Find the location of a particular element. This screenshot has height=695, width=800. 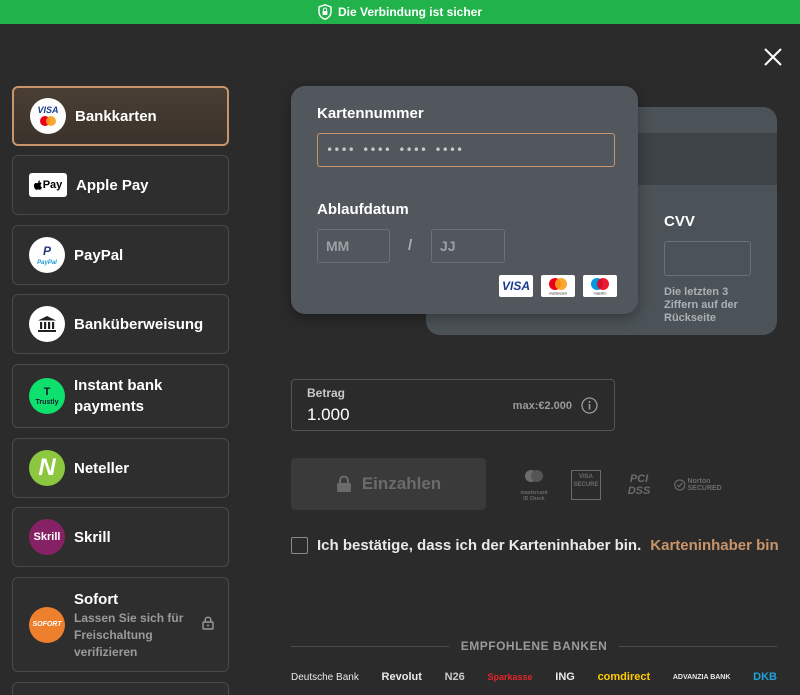

mastercard-id-check-logo: mastercard ID Check is located at coordinates (534, 485).